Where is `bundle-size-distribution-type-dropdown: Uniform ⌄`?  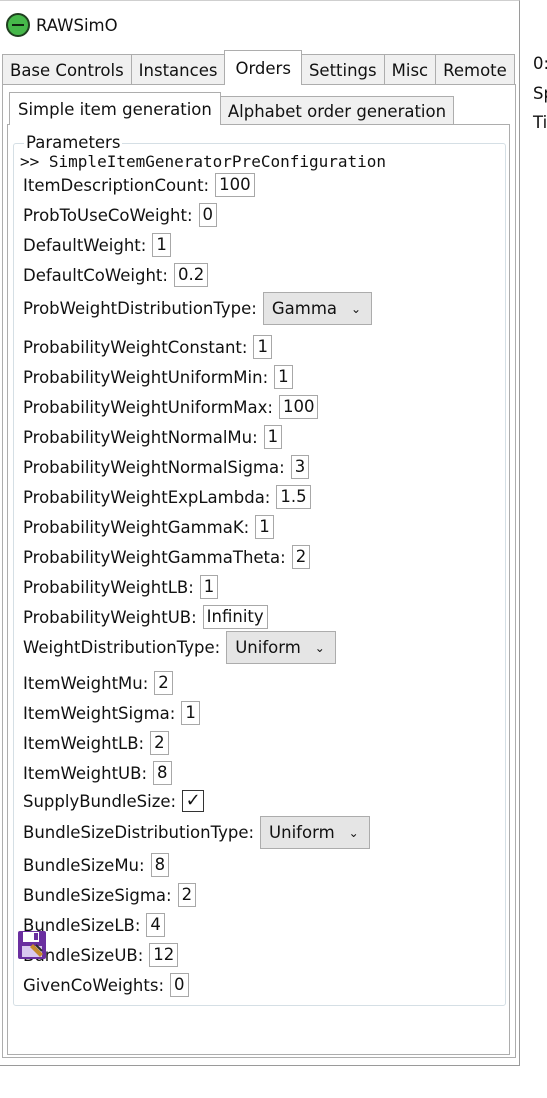
bundle-size-distribution-type-dropdown: Uniform ⌄ is located at coordinates (315, 832).